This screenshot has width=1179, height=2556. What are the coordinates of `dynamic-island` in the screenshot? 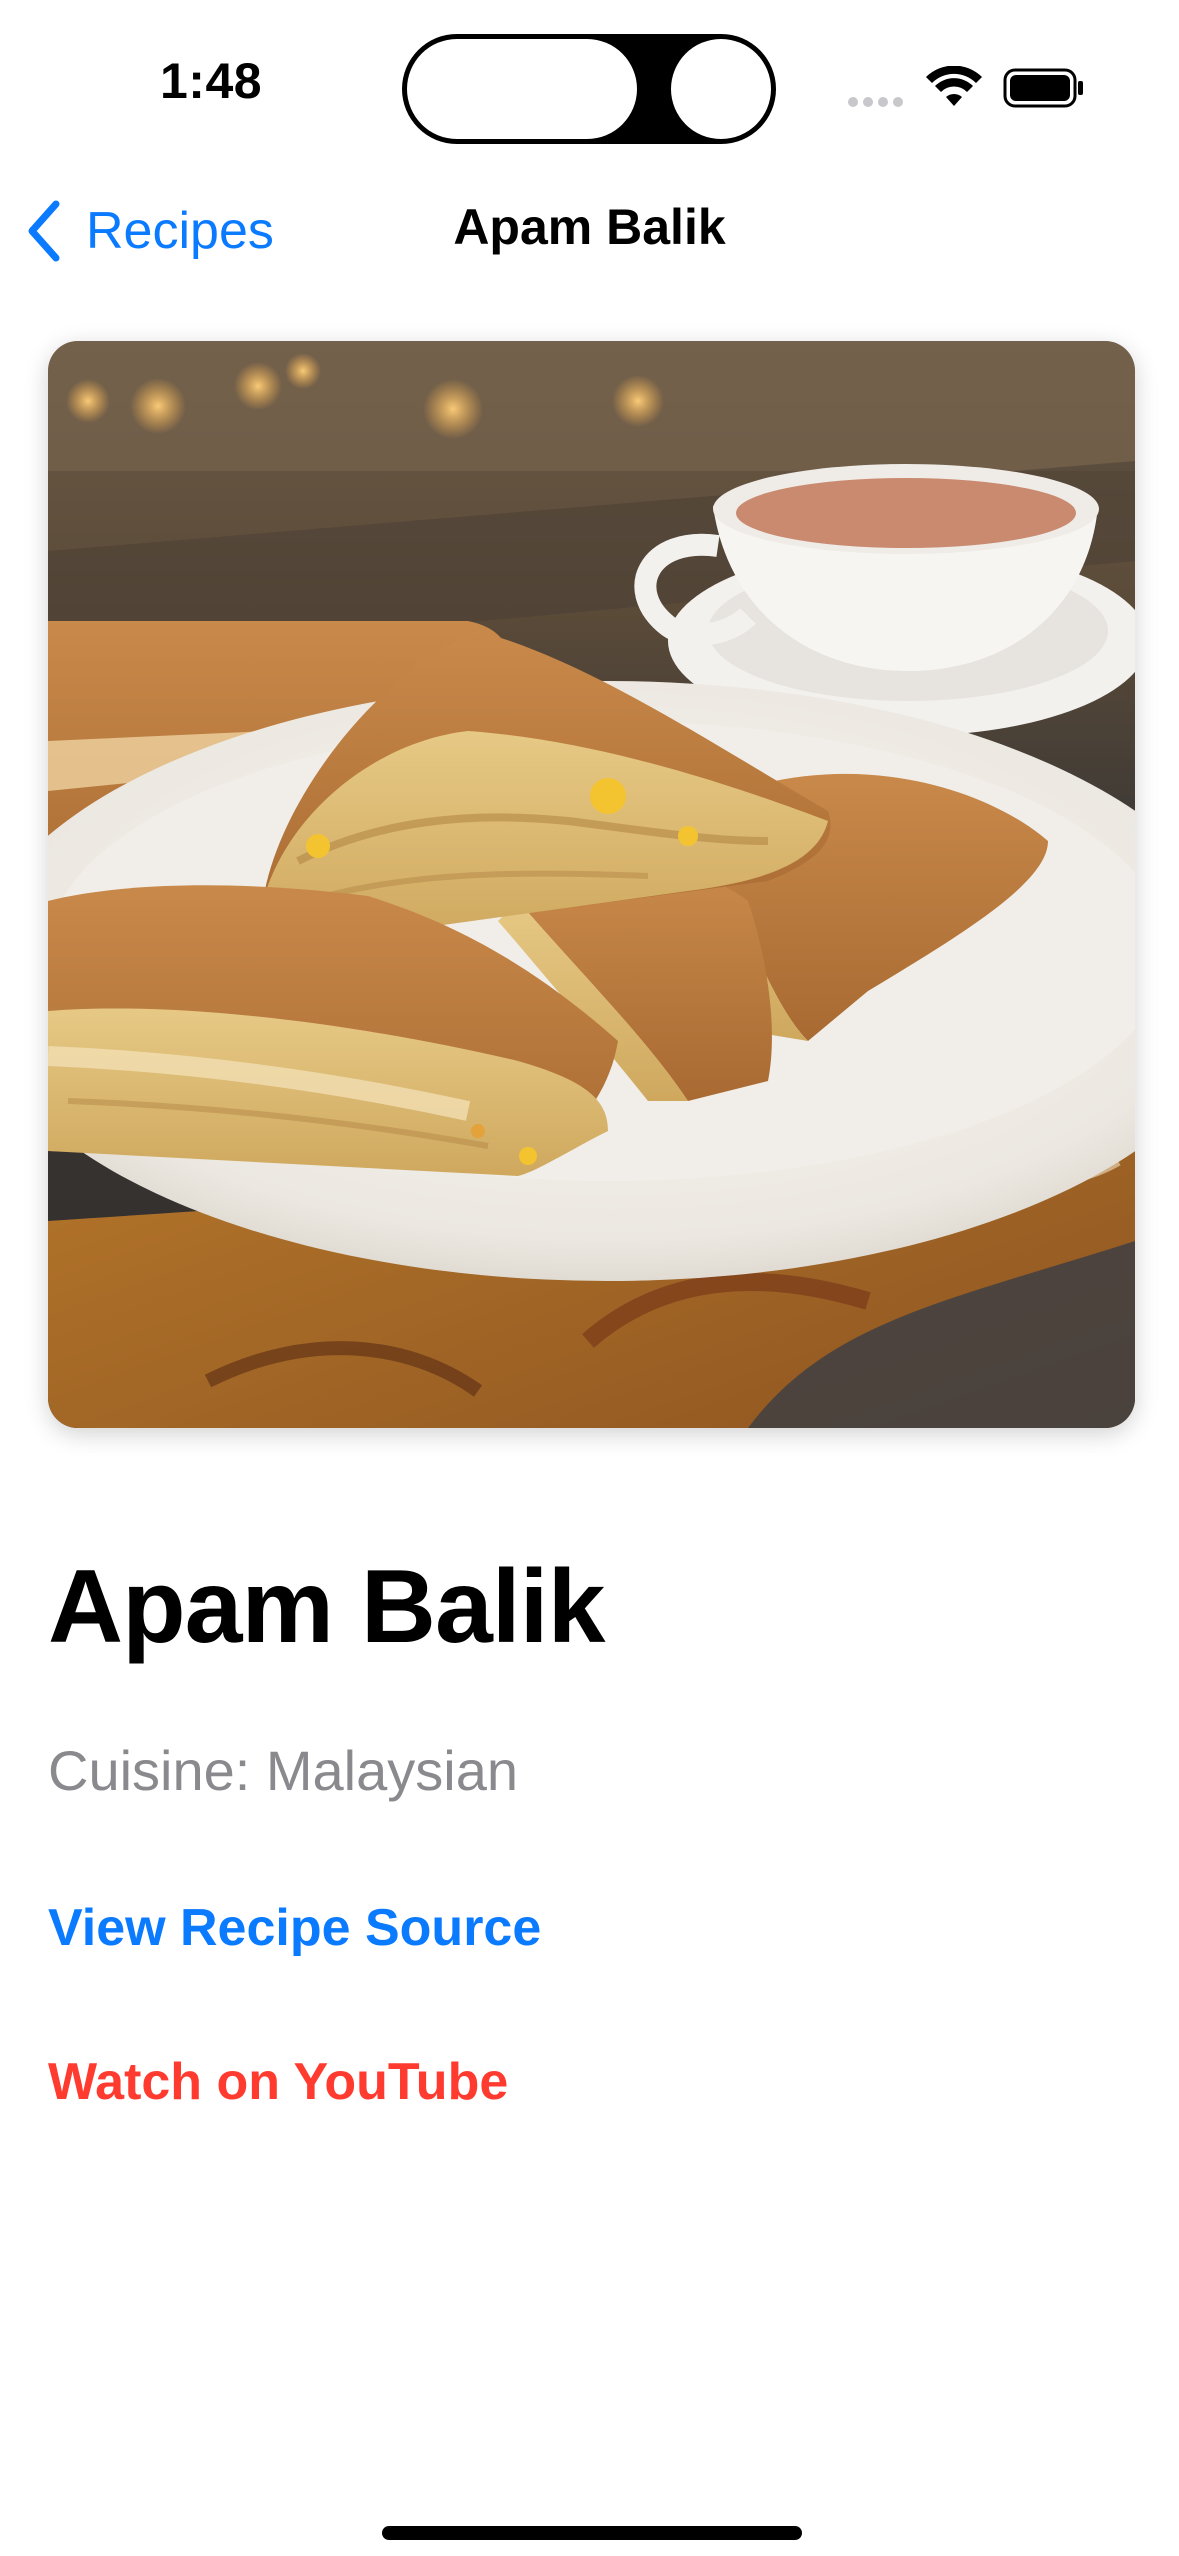 It's located at (589, 89).